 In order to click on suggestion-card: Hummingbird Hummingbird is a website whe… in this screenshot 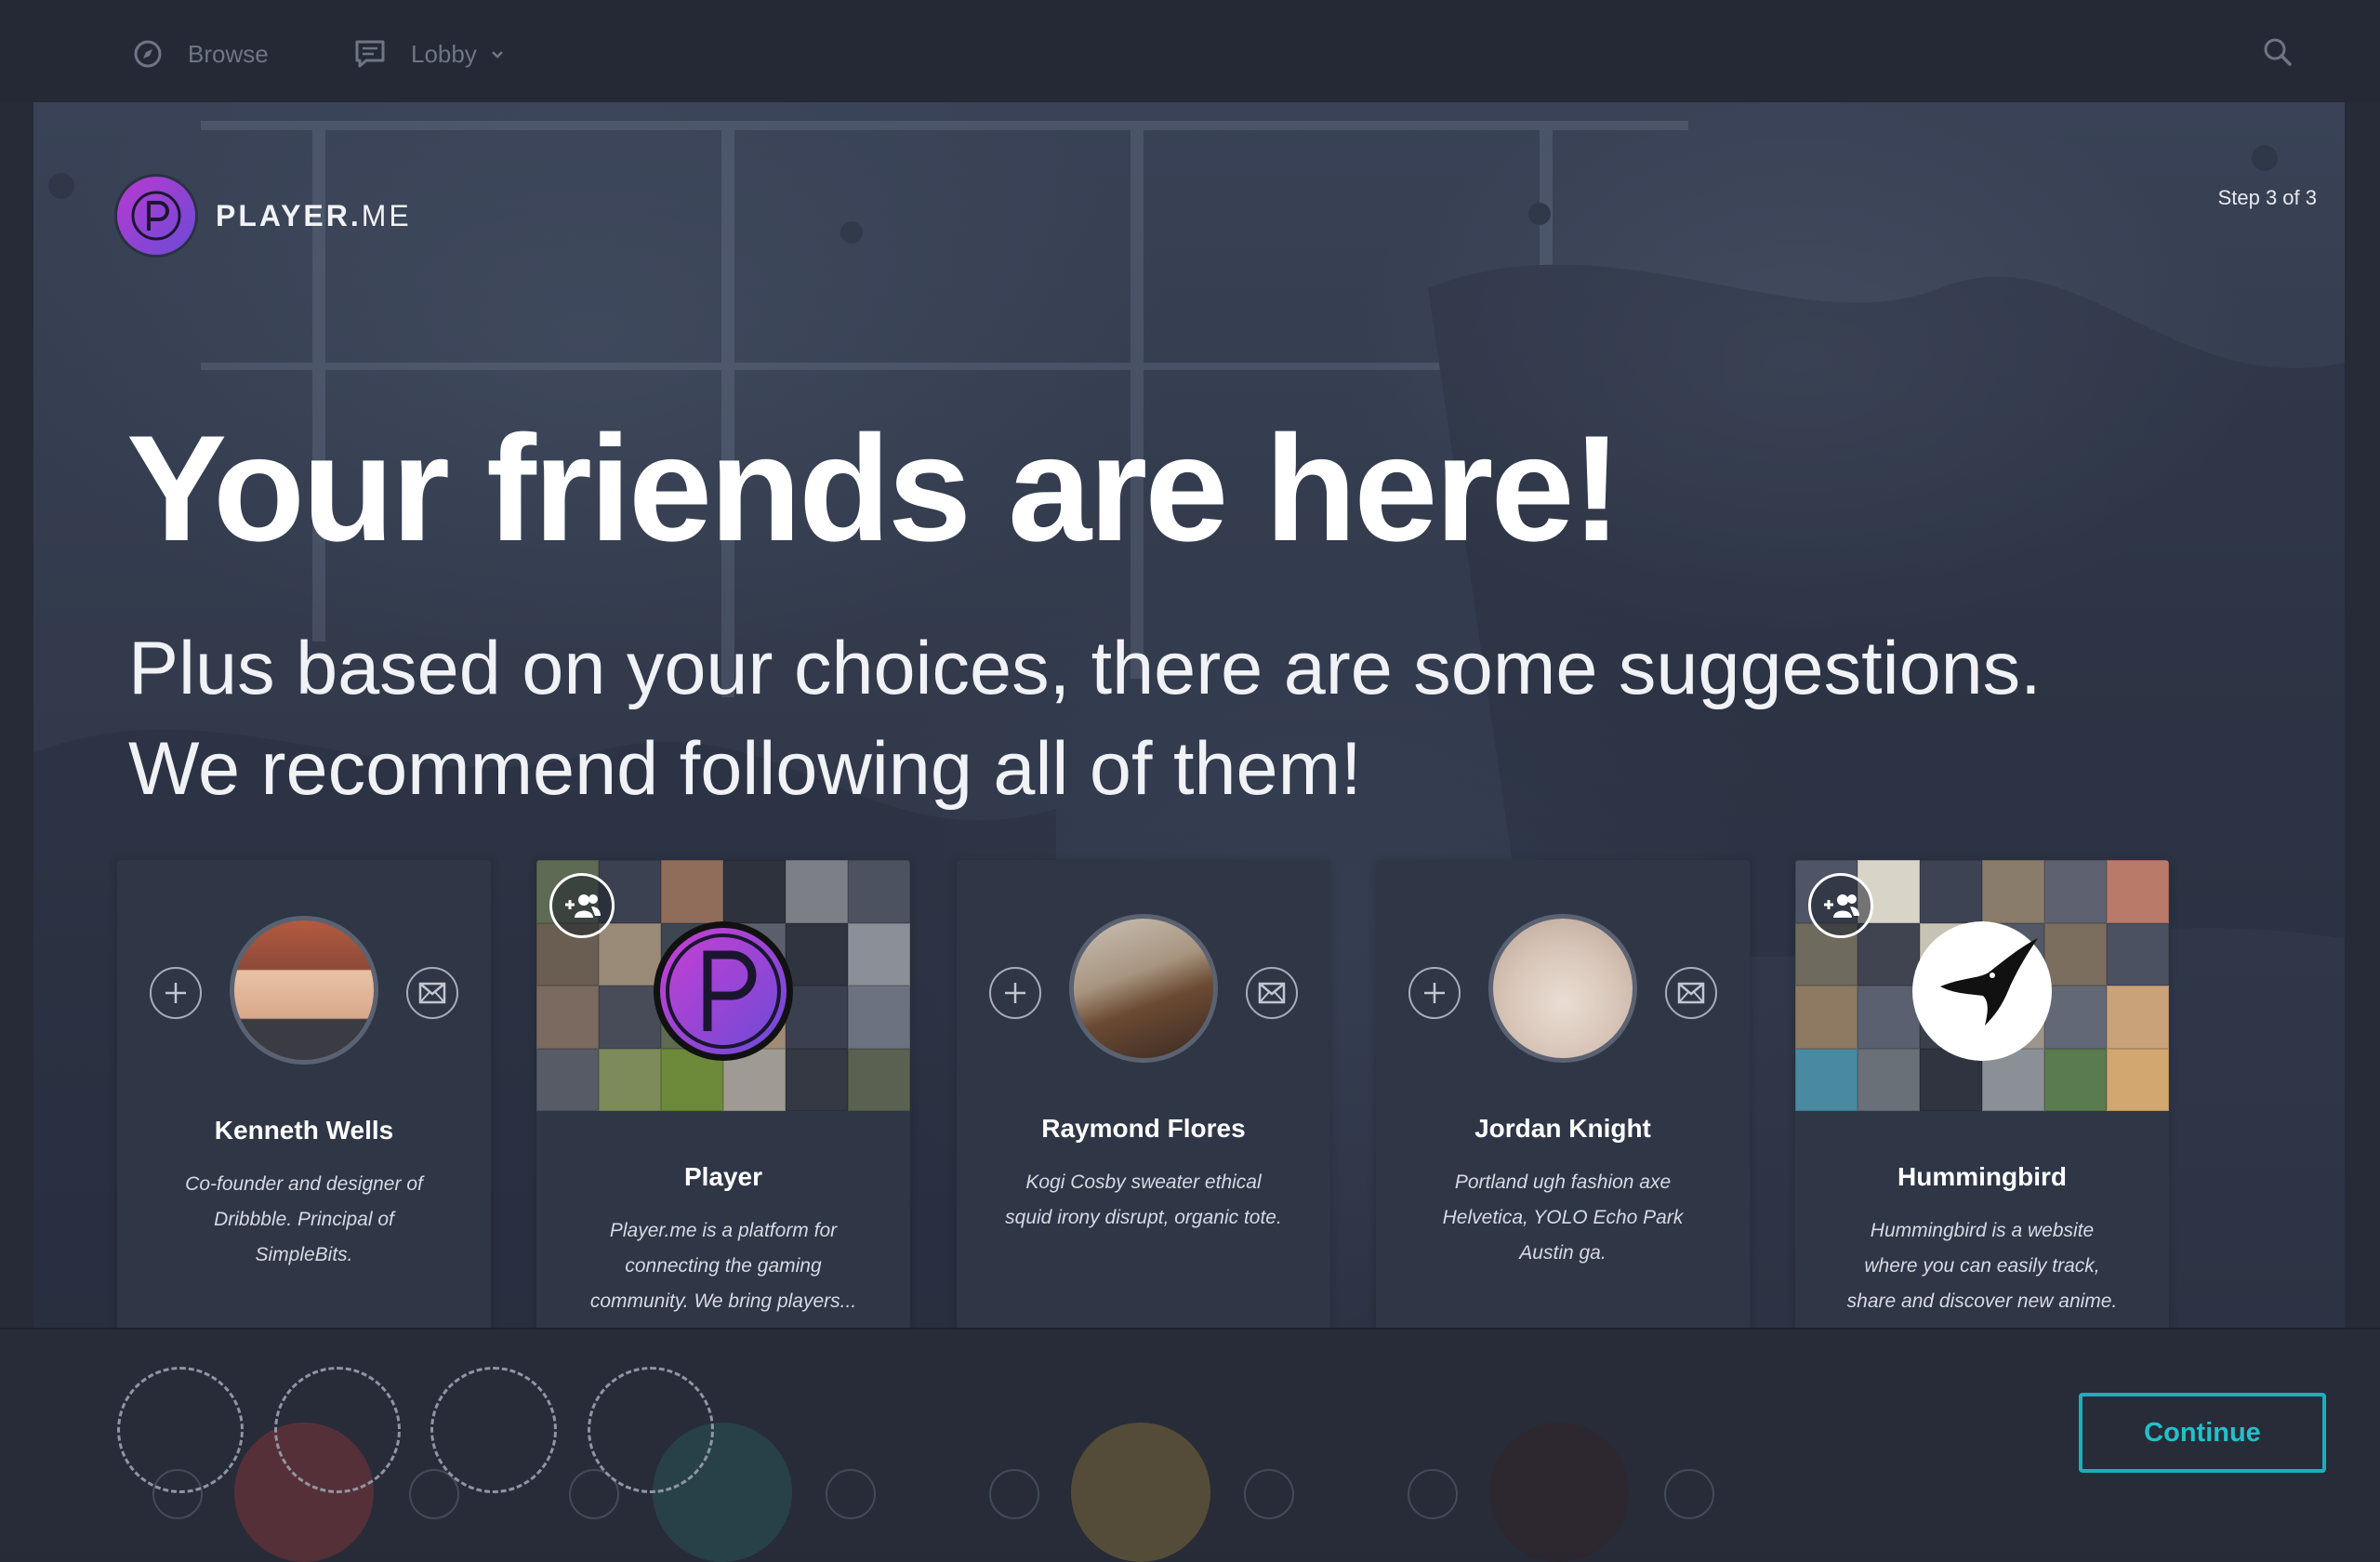, I will do `click(1982, 1095)`.